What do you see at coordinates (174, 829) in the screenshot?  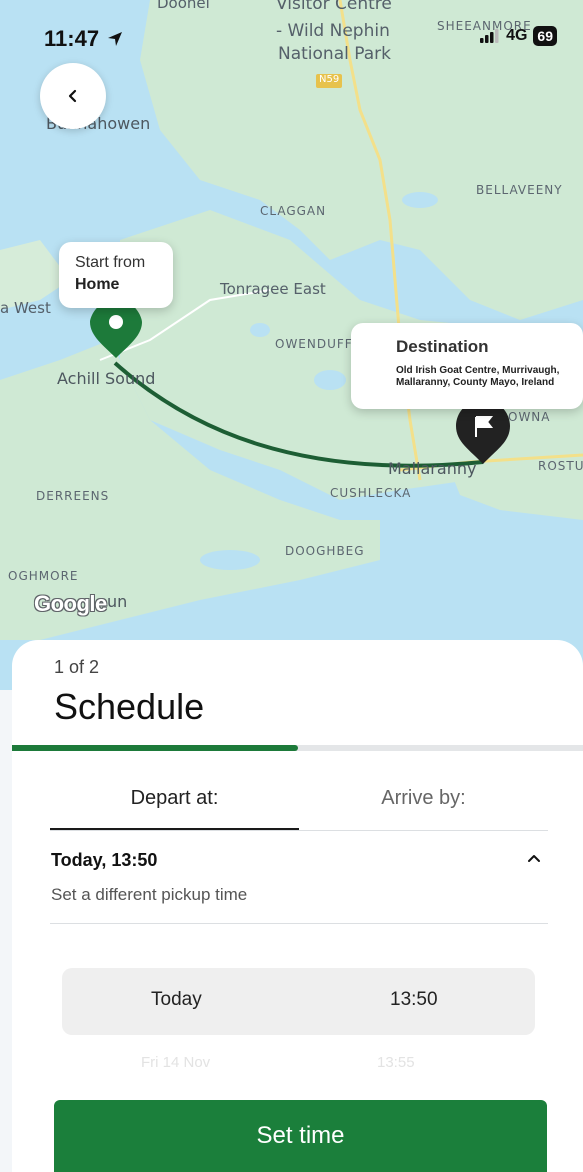 I see `active-tab-indicator` at bounding box center [174, 829].